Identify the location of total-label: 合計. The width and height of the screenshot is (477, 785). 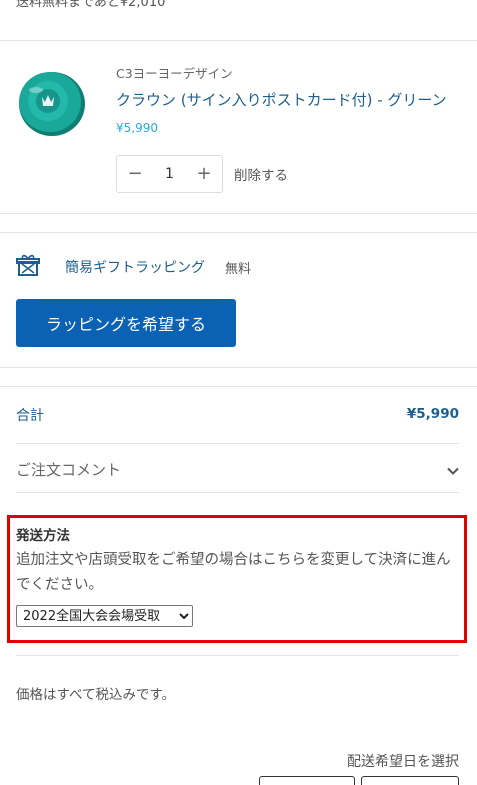
(30, 416).